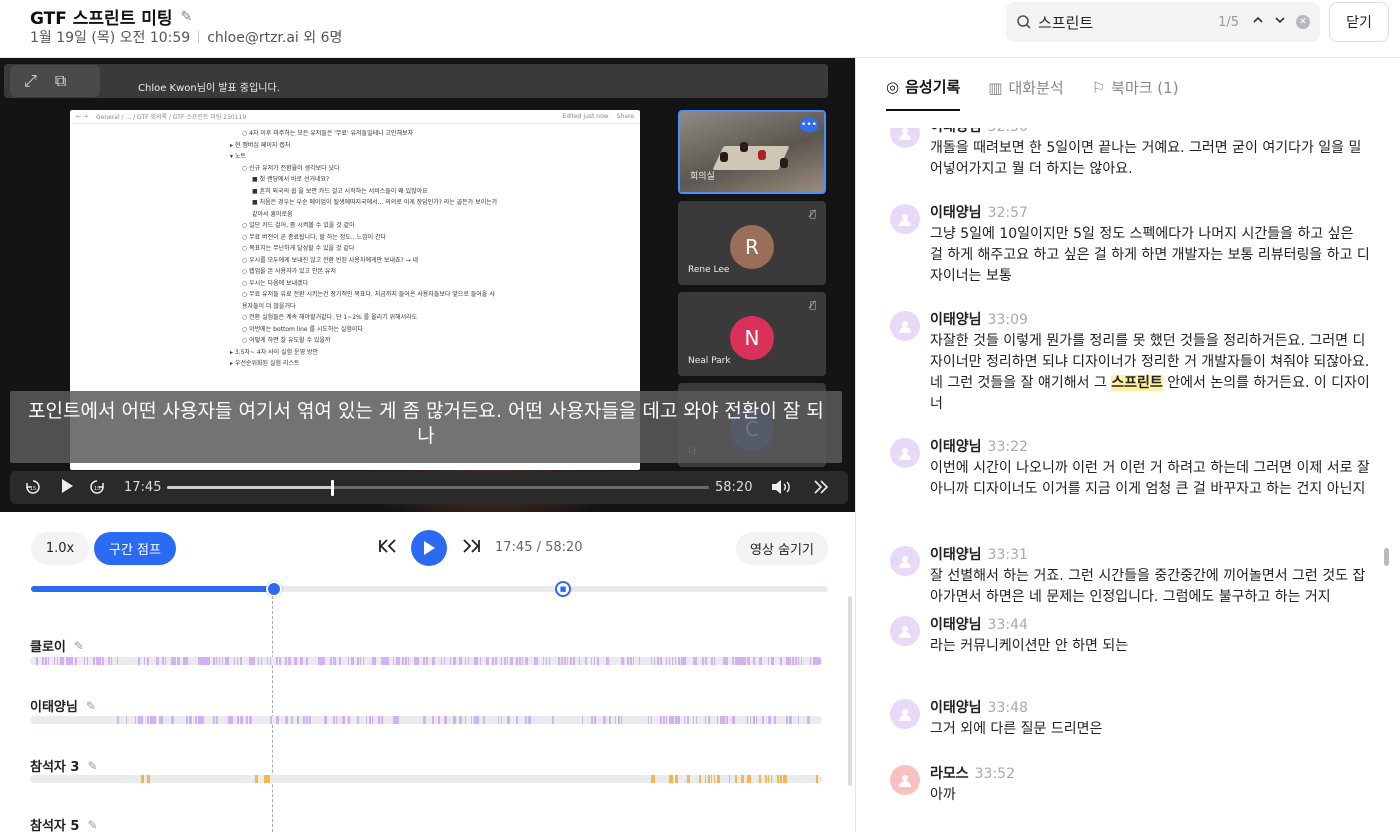 The height and width of the screenshot is (834, 1400). What do you see at coordinates (1008, 555) in the screenshot?
I see `transcript-timestamp: 33:31` at bounding box center [1008, 555].